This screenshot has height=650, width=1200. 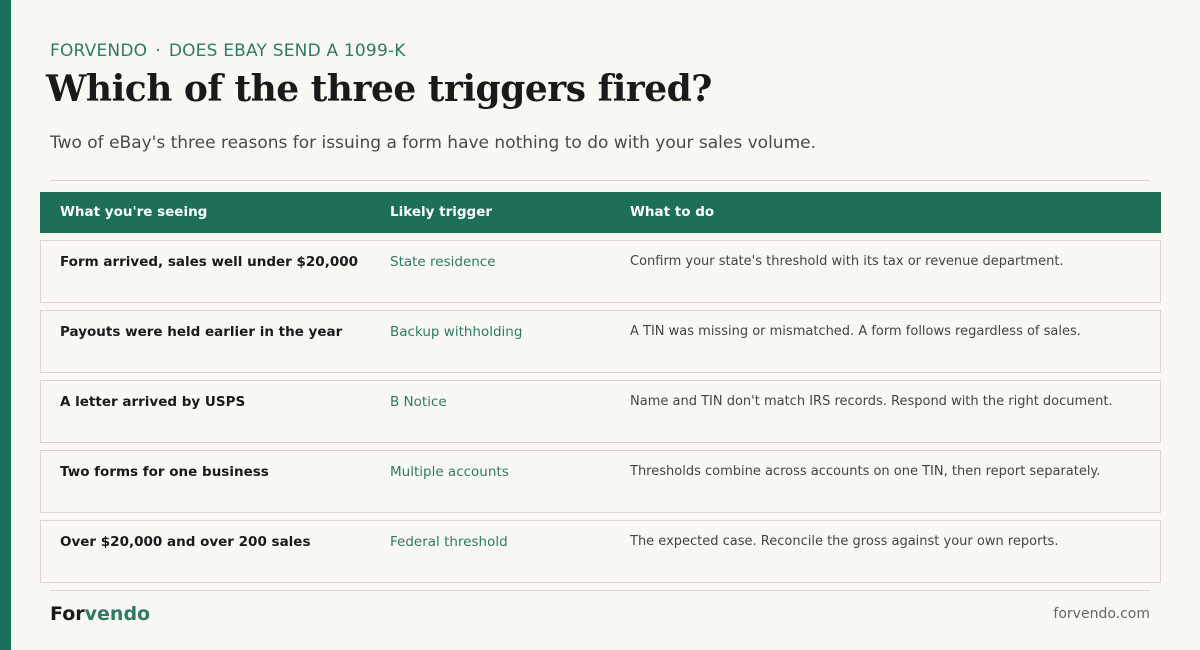 I want to click on kicker-brand: FORVENDO, so click(x=99, y=51).